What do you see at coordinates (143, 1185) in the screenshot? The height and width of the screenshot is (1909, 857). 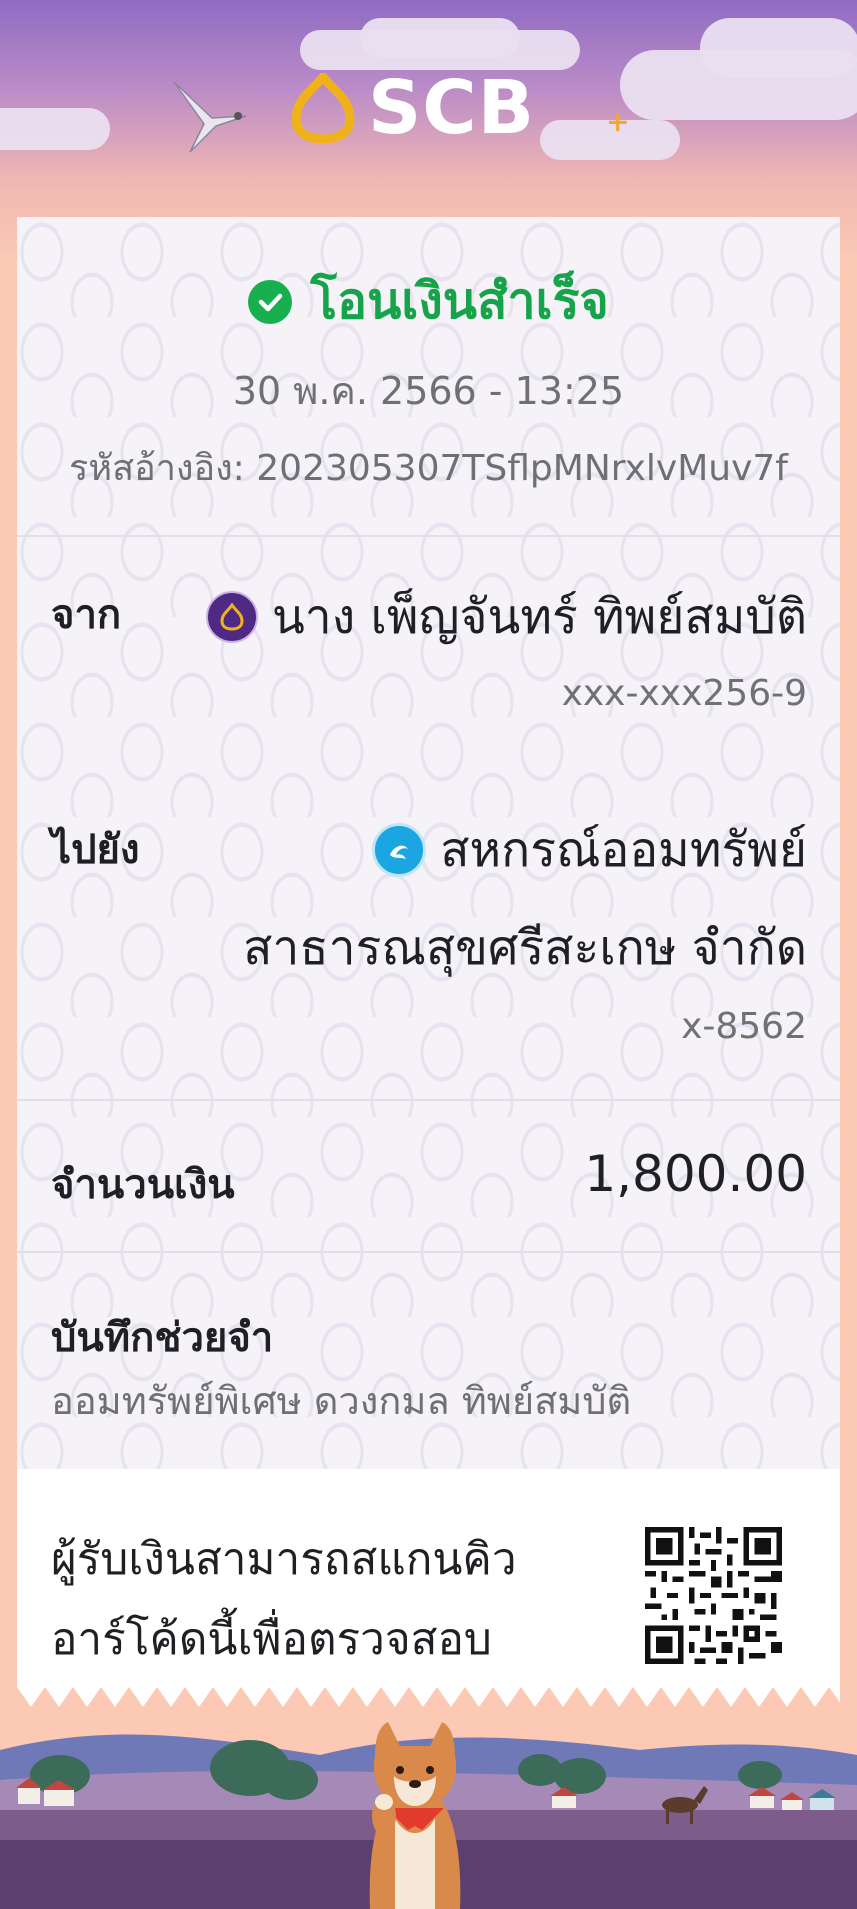 I see `amount-label: จำนวนเงิน` at bounding box center [143, 1185].